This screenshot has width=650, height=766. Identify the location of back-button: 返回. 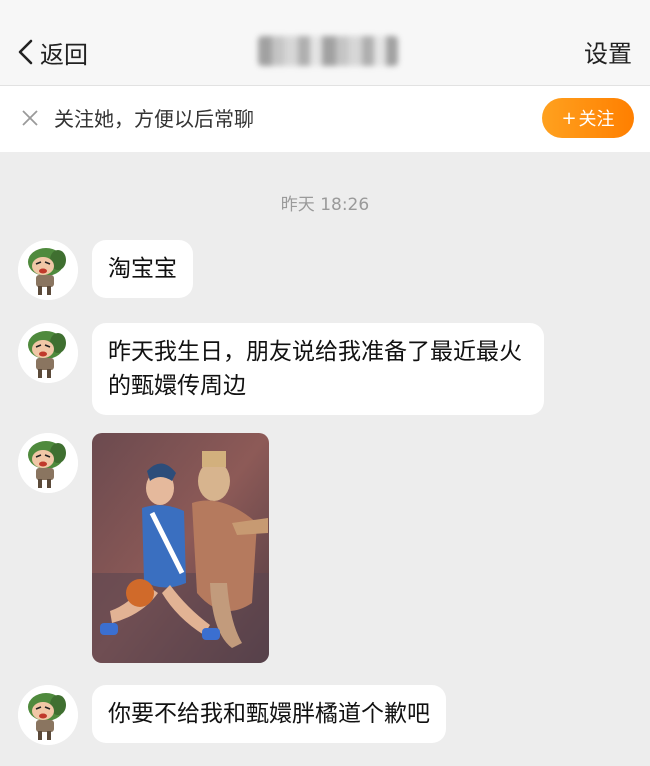
(52, 52).